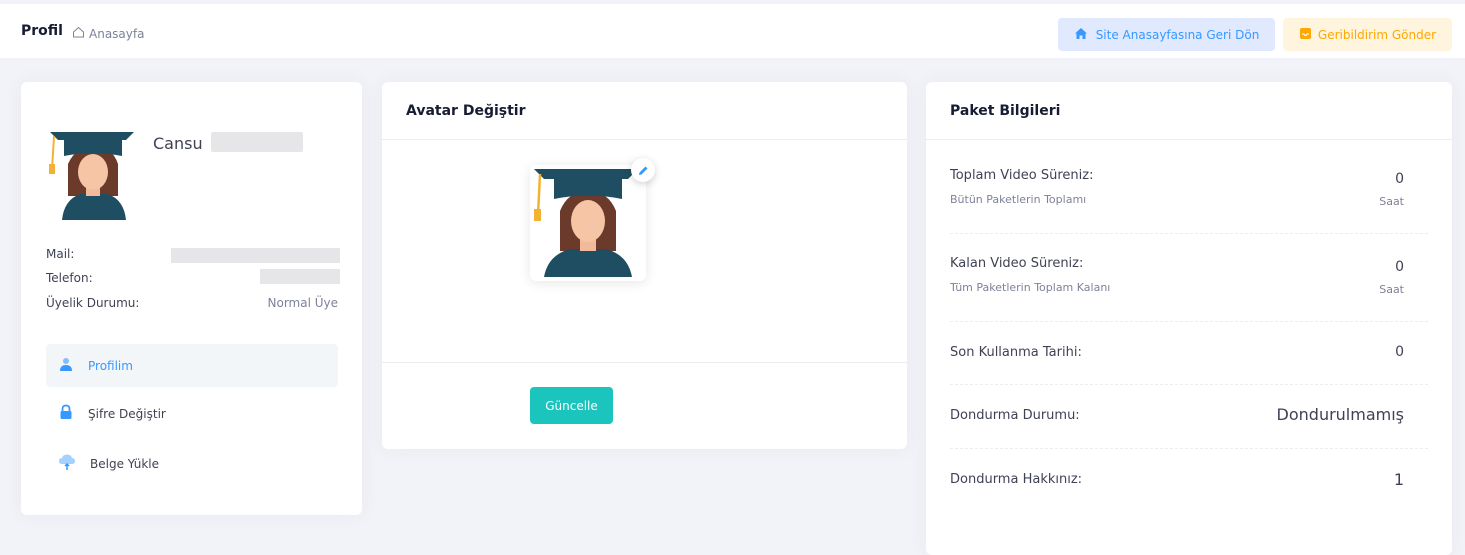 This screenshot has height=555, width=1465. I want to click on breadcrumb: Anasayfa, so click(108, 33).